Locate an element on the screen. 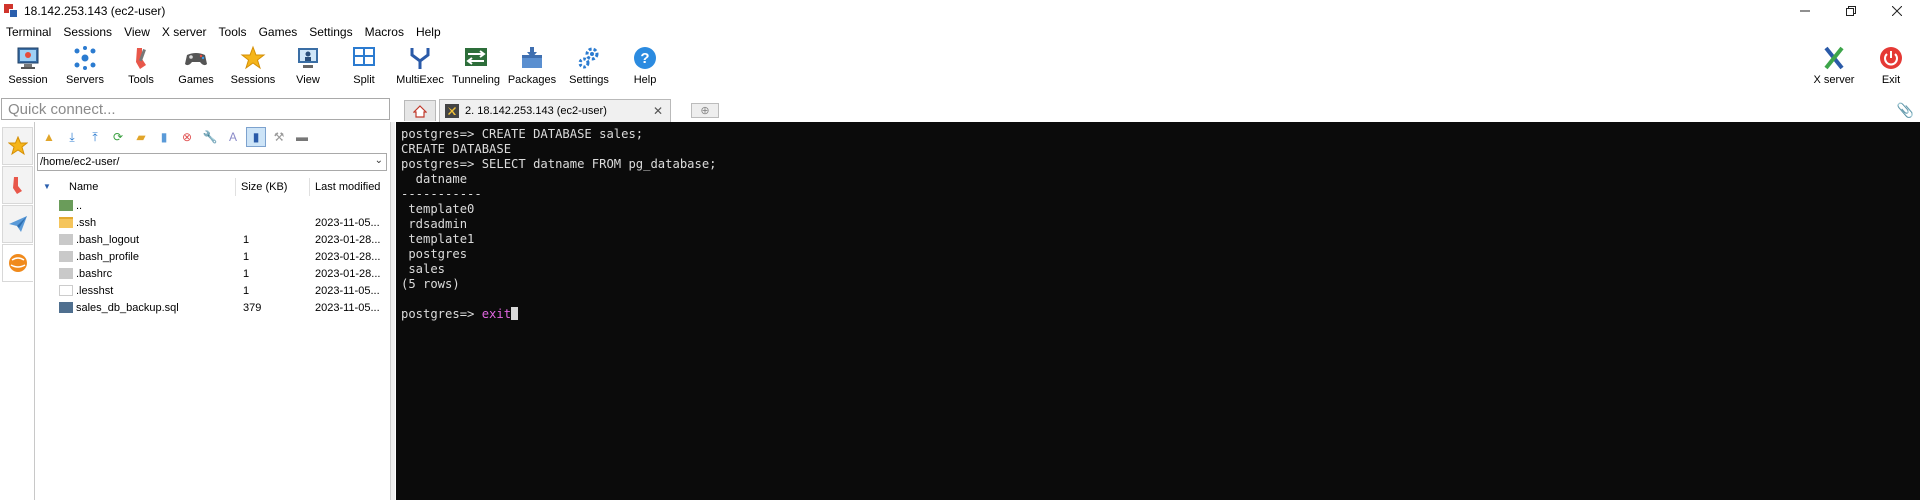 Image resolution: width=1920 pixels, height=500 pixels. xserver-button: X server is located at coordinates (1834, 68).